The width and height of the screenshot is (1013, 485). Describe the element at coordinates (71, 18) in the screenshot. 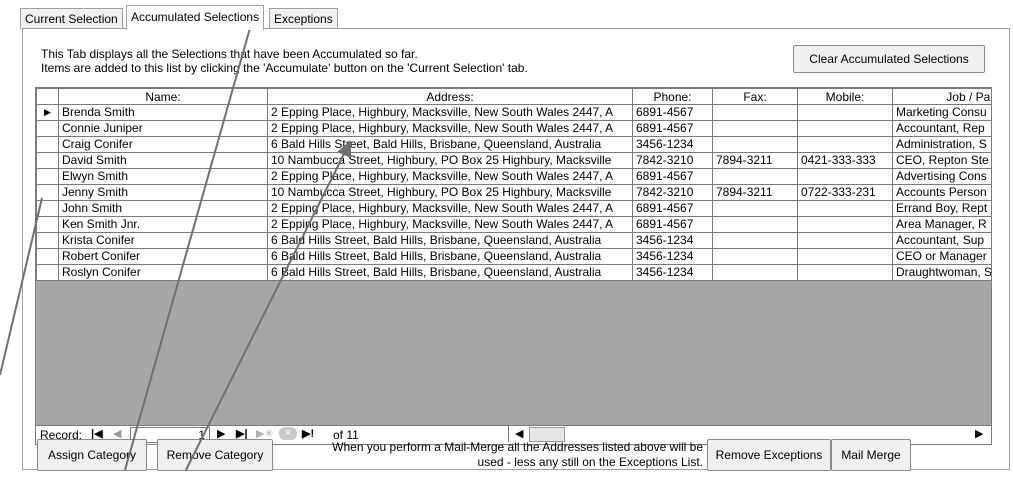

I see `tab-current-selection: Current Selection` at that location.